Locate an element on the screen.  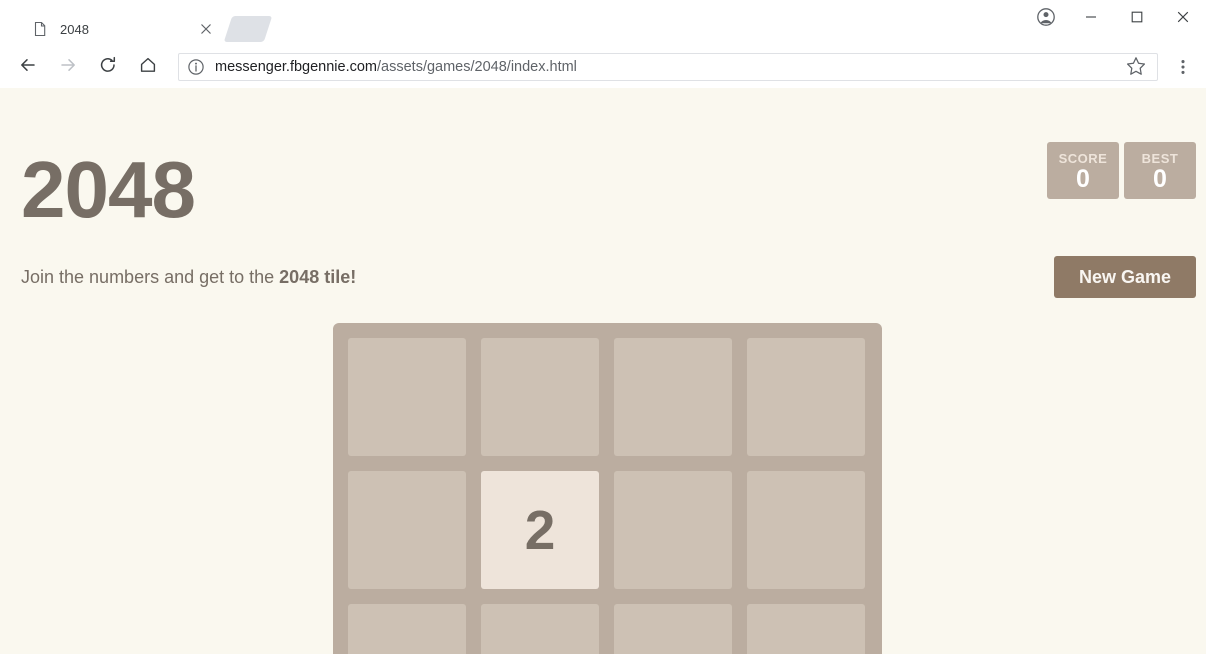
window-controls is located at coordinates (1115, 17).